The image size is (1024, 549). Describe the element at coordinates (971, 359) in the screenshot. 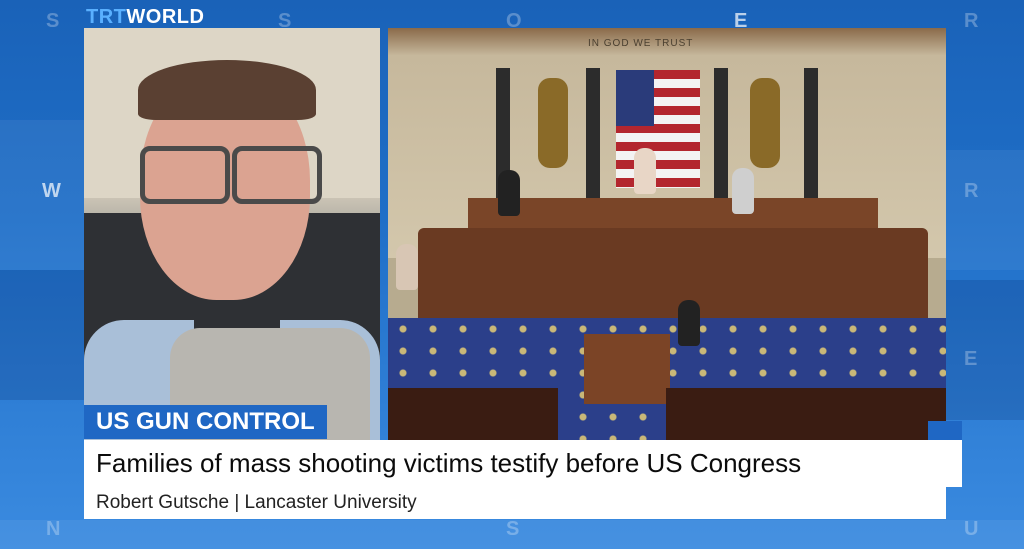

I see `bg-letter: E` at that location.